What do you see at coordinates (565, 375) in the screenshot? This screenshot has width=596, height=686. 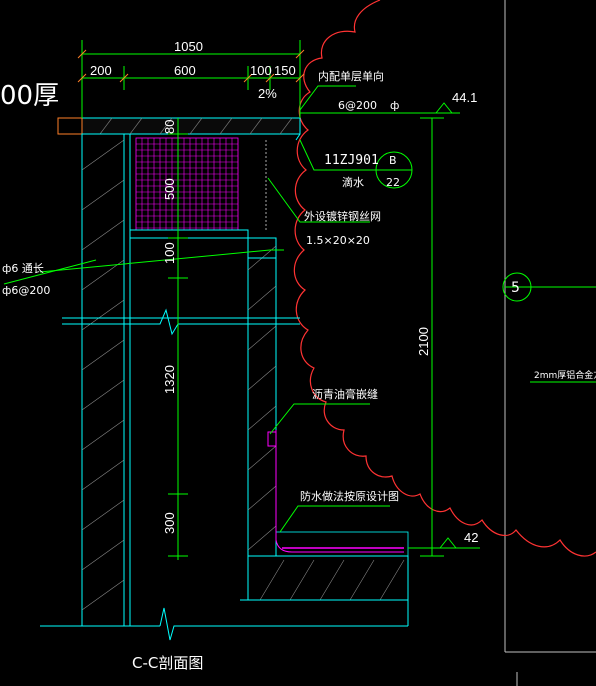 I see `right-note: 2mm厚铝合金方管` at bounding box center [565, 375].